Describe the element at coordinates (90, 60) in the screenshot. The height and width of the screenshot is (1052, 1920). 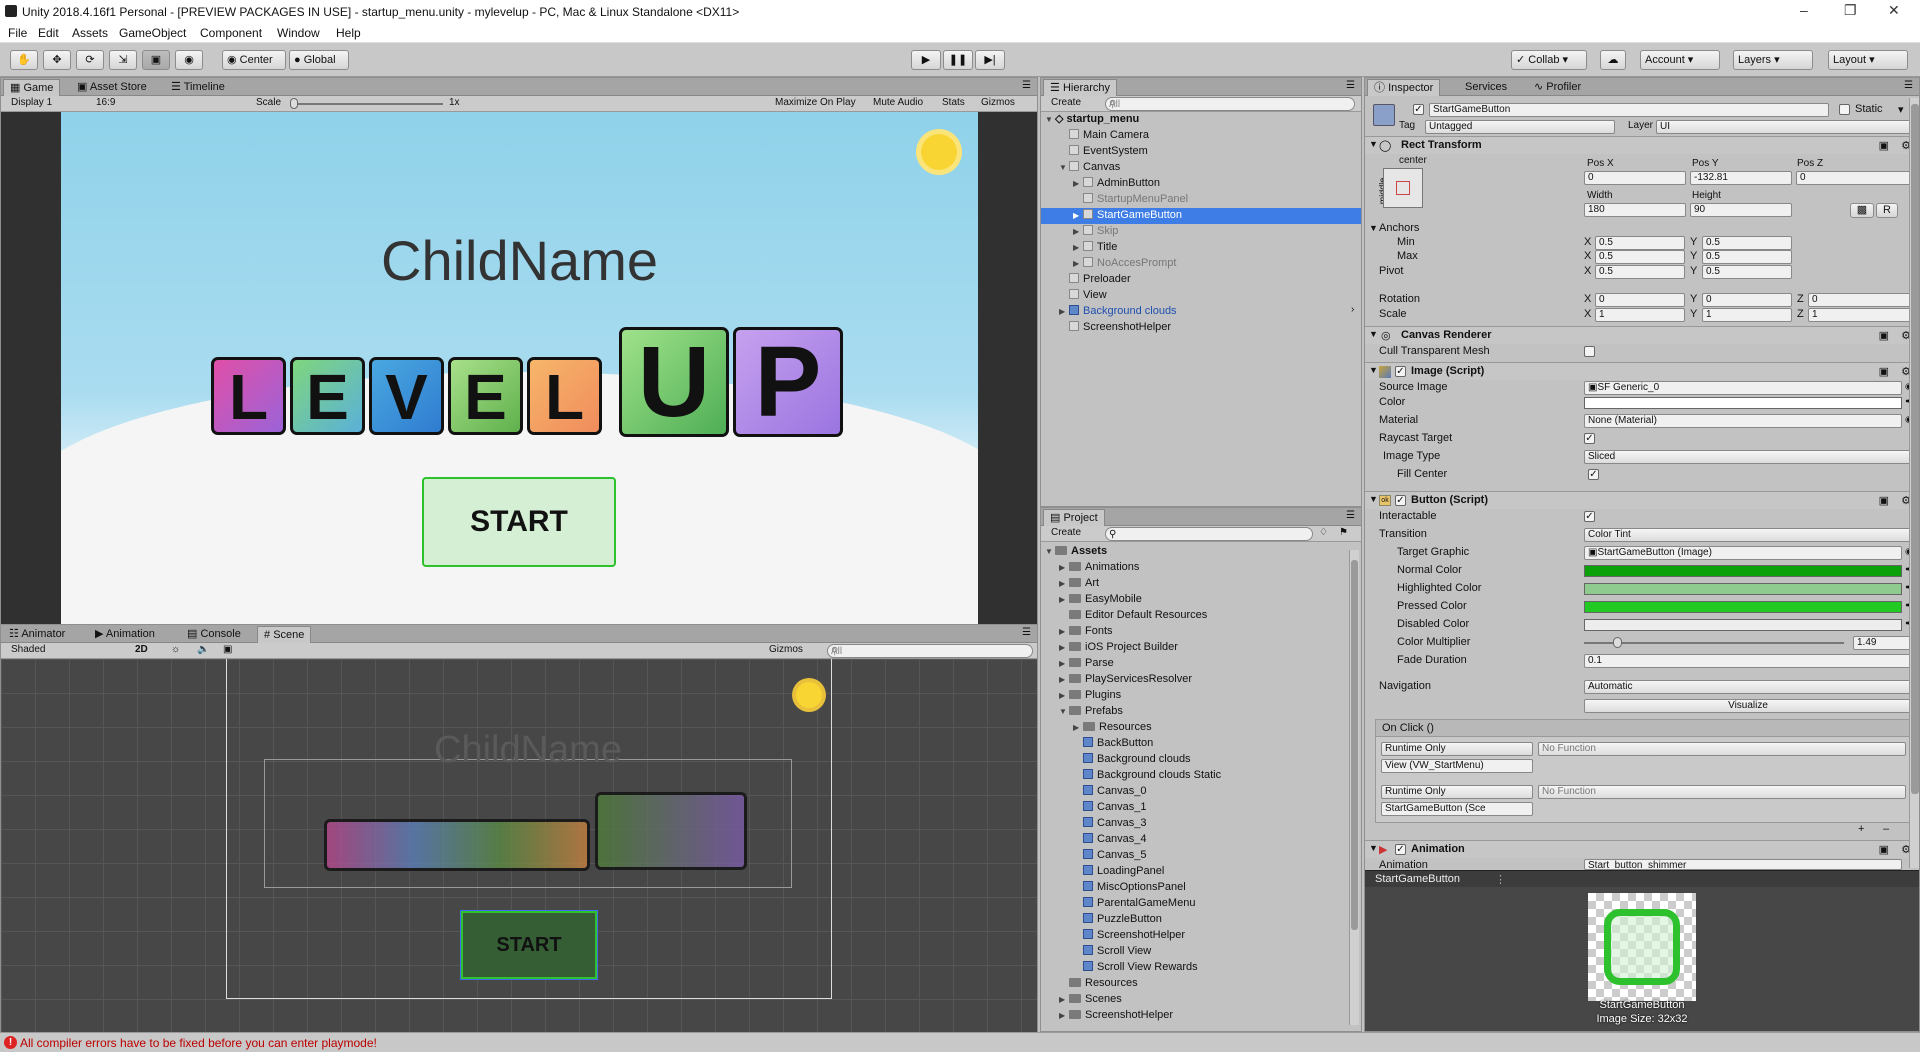
I see `rotate-tool-icon: ⟳` at that location.